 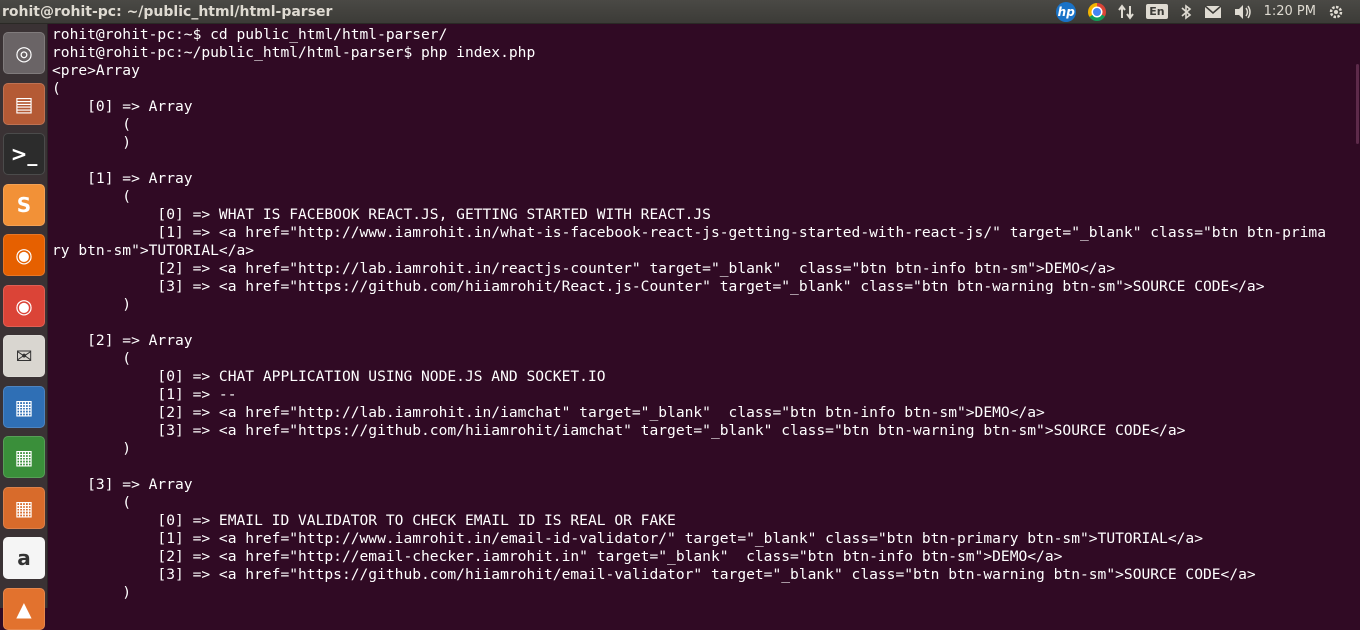 I want to click on chrome-logo, so click(x=1097, y=11).